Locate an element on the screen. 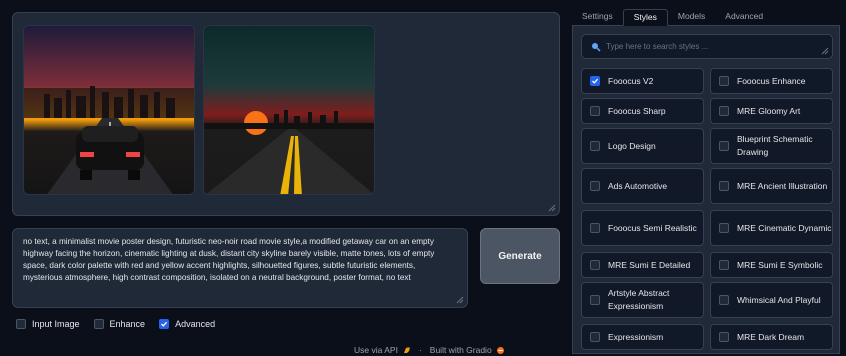 Image resolution: width=846 pixels, height=356 pixels. advanced-checkbox: Advanced is located at coordinates (187, 324).